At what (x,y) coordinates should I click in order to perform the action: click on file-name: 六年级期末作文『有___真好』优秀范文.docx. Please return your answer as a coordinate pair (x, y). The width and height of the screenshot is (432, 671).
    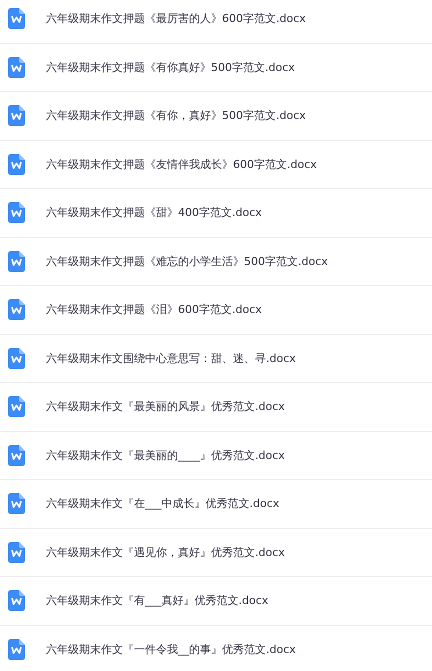
    Looking at the image, I should click on (157, 600).